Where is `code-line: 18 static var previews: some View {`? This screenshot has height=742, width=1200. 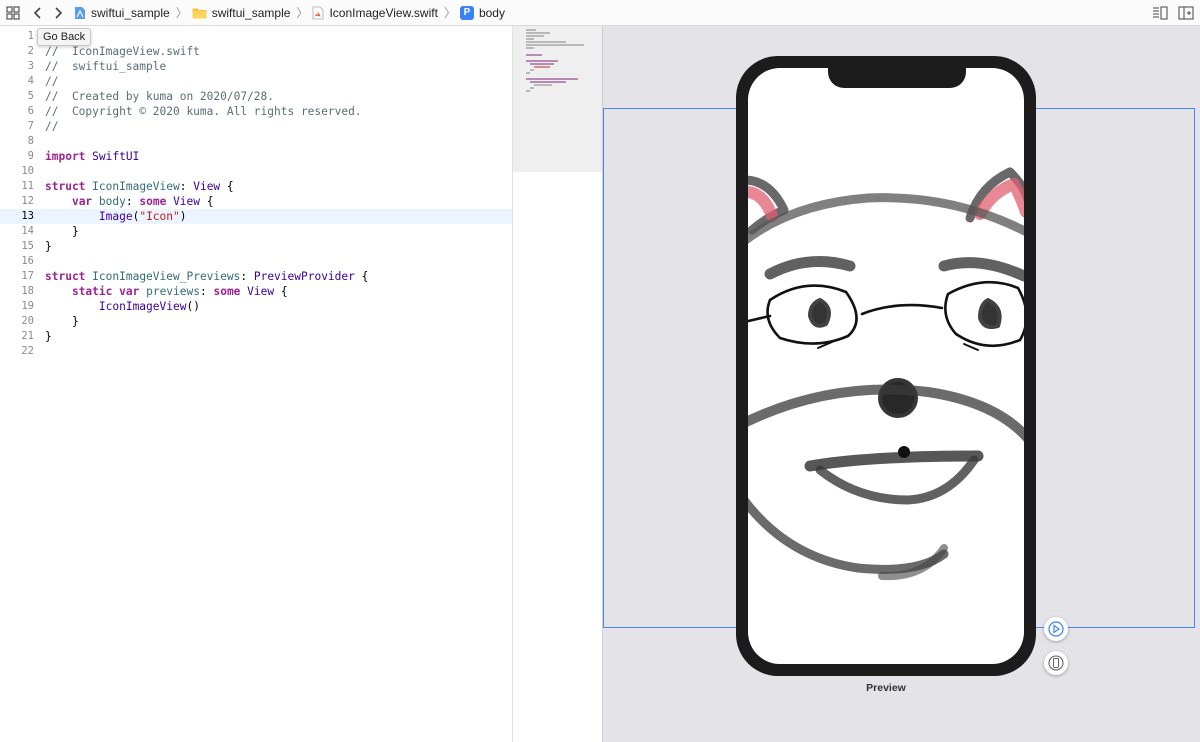 code-line: 18 static var previews: some View { is located at coordinates (256, 291).